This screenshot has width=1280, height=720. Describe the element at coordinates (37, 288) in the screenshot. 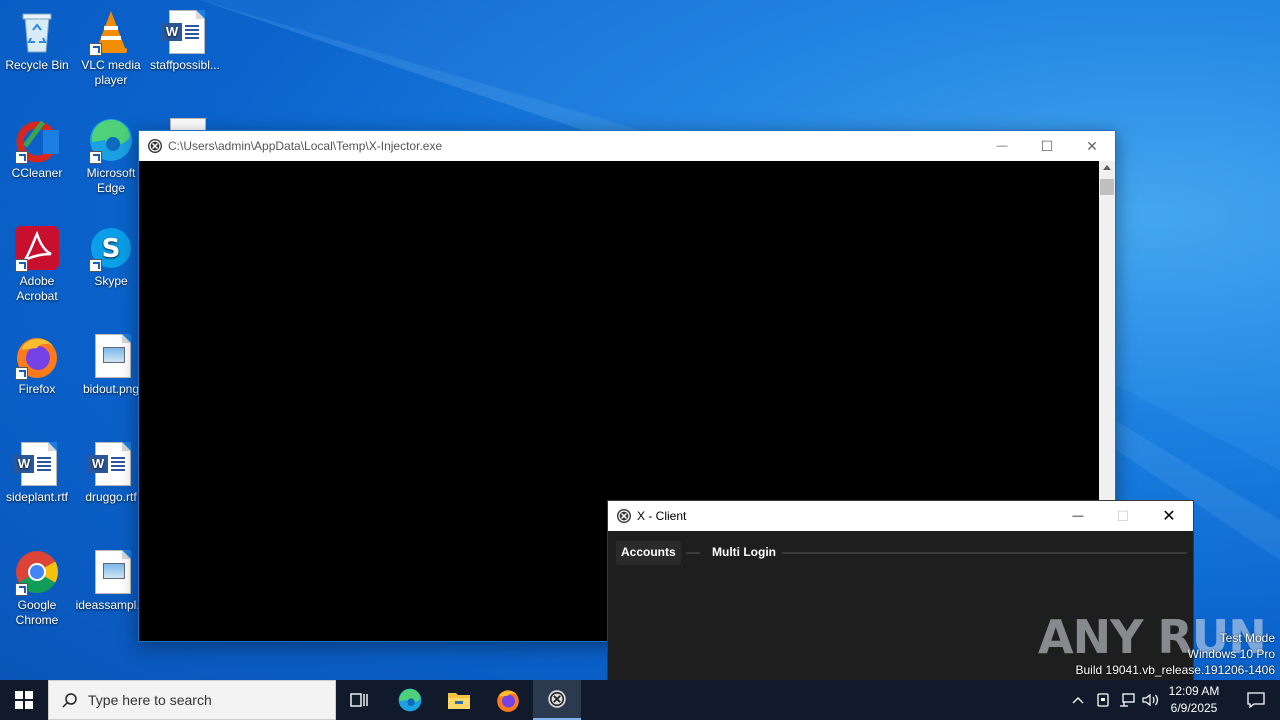

I see `desktop-icon-label: Adobe Acrobat` at that location.